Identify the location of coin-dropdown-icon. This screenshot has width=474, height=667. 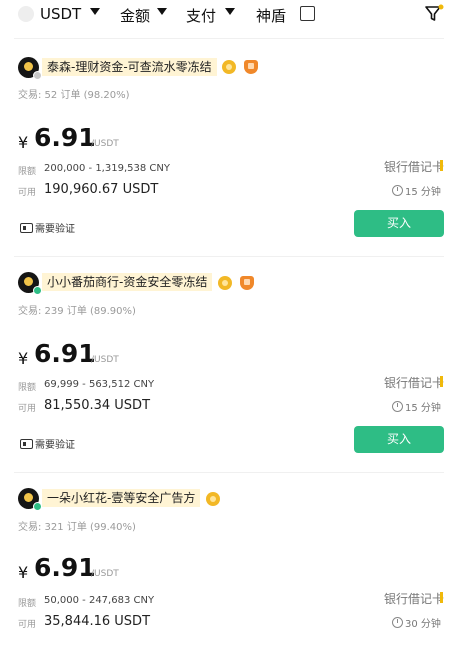
(95, 11).